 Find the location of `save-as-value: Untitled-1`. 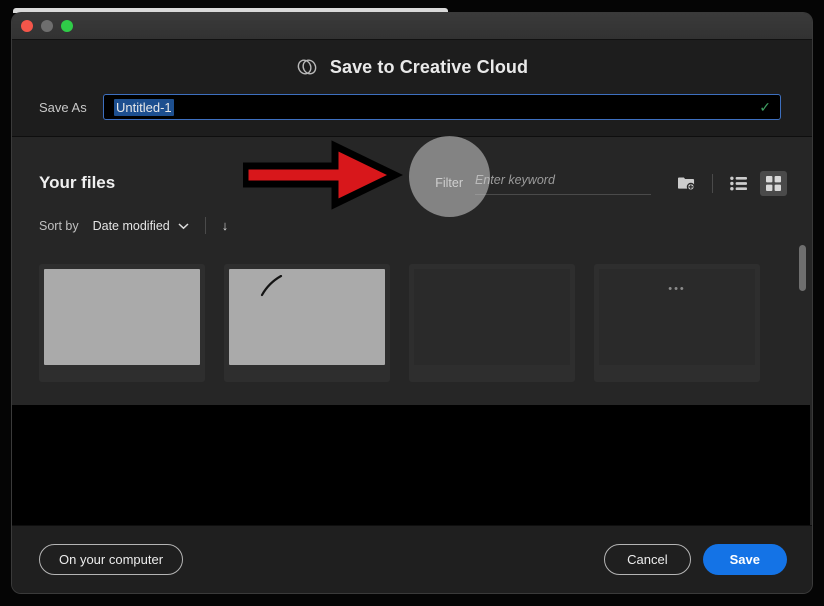

save-as-value: Untitled-1 is located at coordinates (144, 107).